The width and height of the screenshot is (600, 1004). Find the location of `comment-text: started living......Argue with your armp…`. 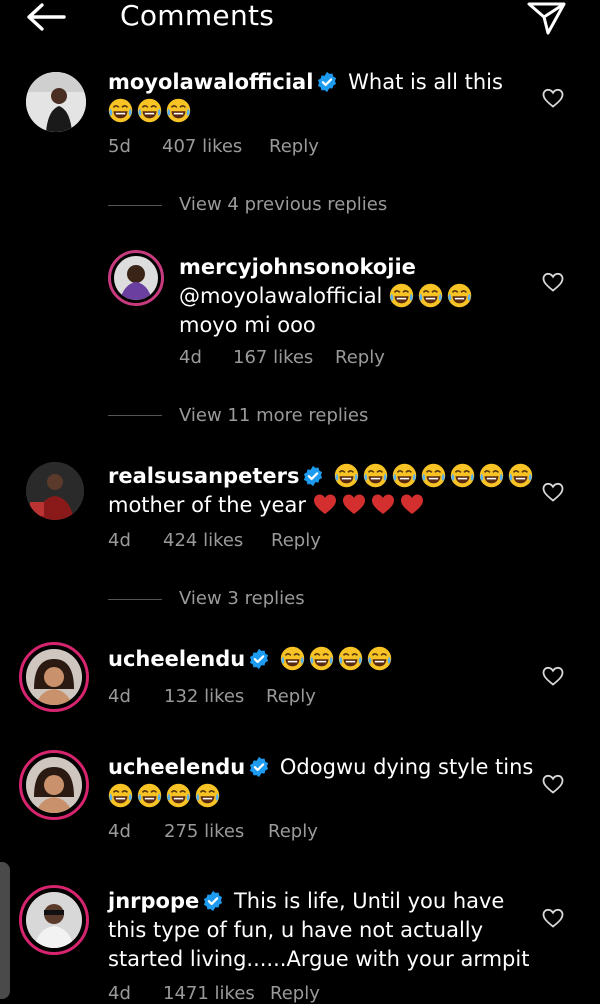

comment-text: started living......Argue with your armp… is located at coordinates (319, 959).